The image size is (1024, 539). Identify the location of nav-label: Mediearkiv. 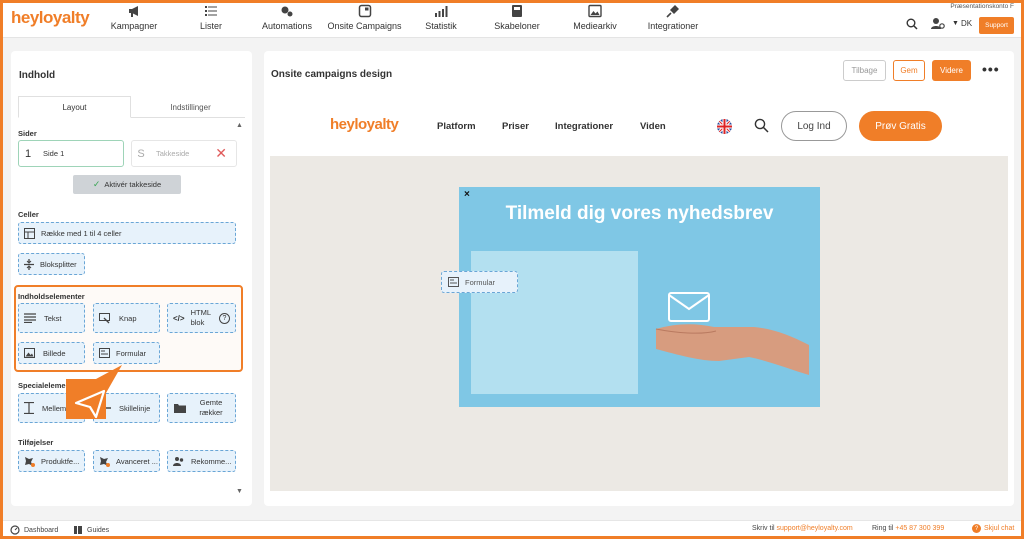
(595, 26).